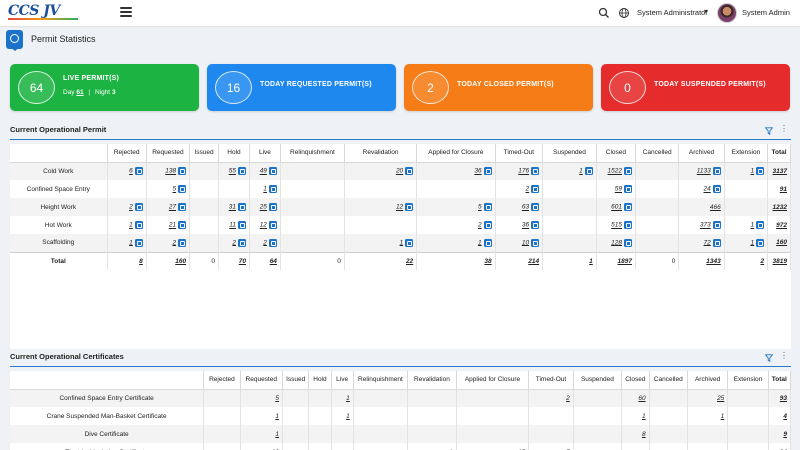 The image size is (800, 450). Describe the element at coordinates (79, 92) in the screenshot. I see `day-count: 61` at that location.